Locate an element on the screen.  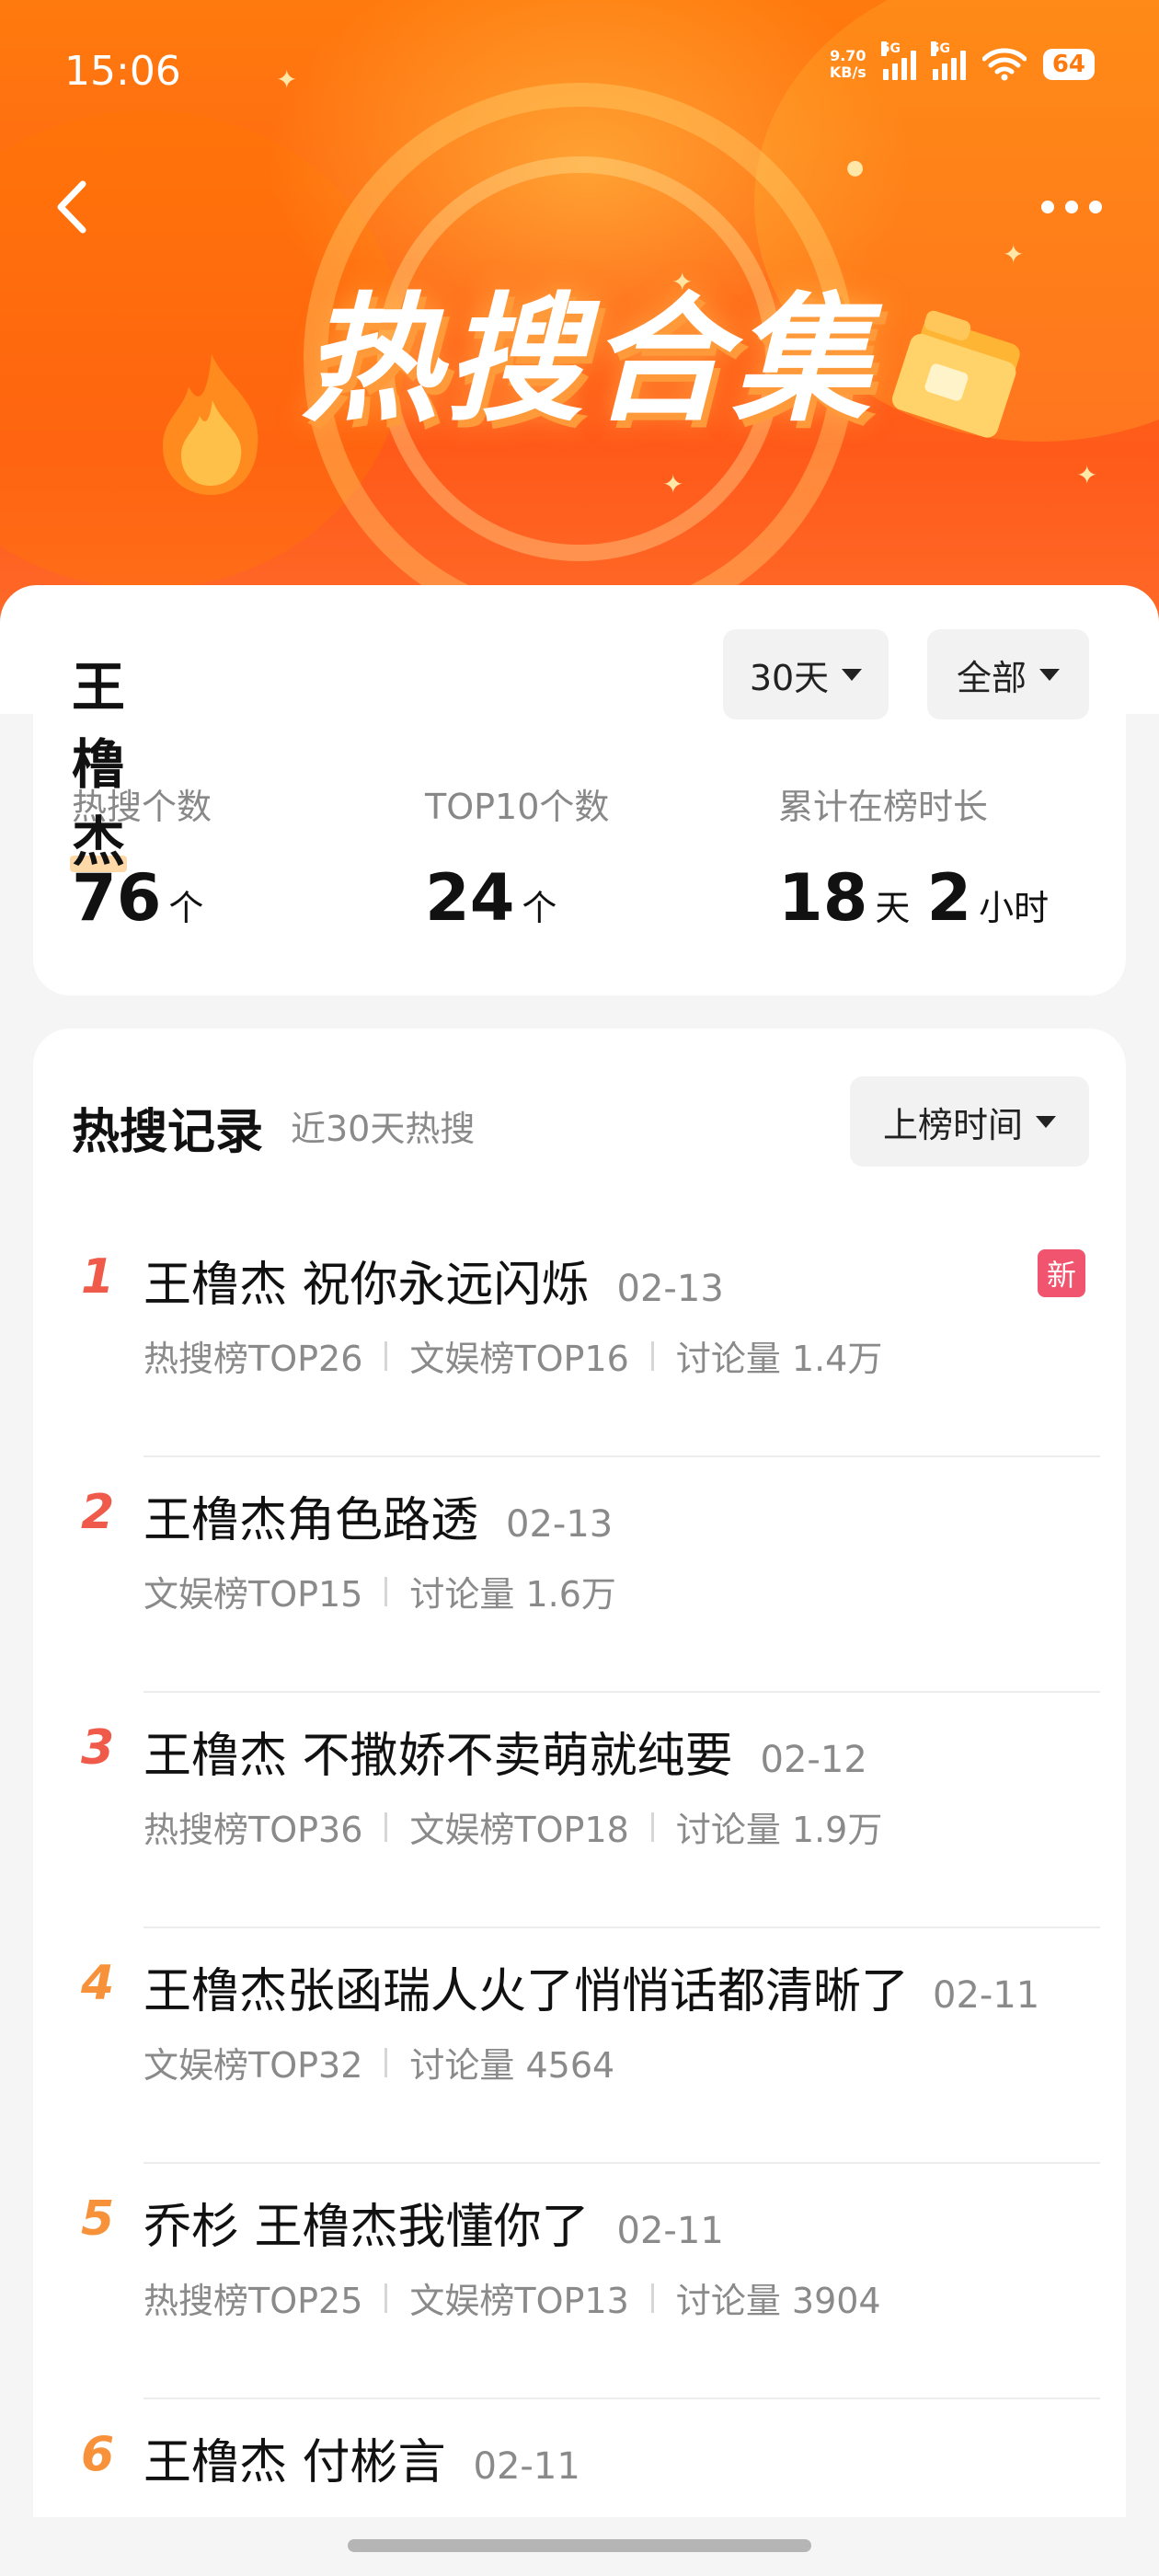
stat-label: 累计在榜时长 is located at coordinates (883, 807).